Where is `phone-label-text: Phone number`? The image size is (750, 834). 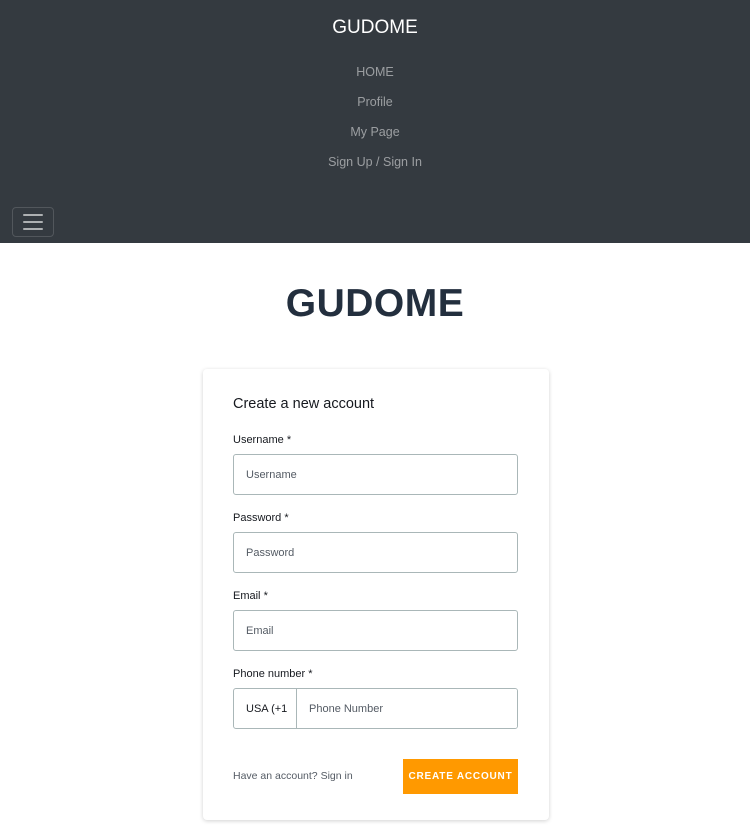 phone-label-text: Phone number is located at coordinates (269, 674).